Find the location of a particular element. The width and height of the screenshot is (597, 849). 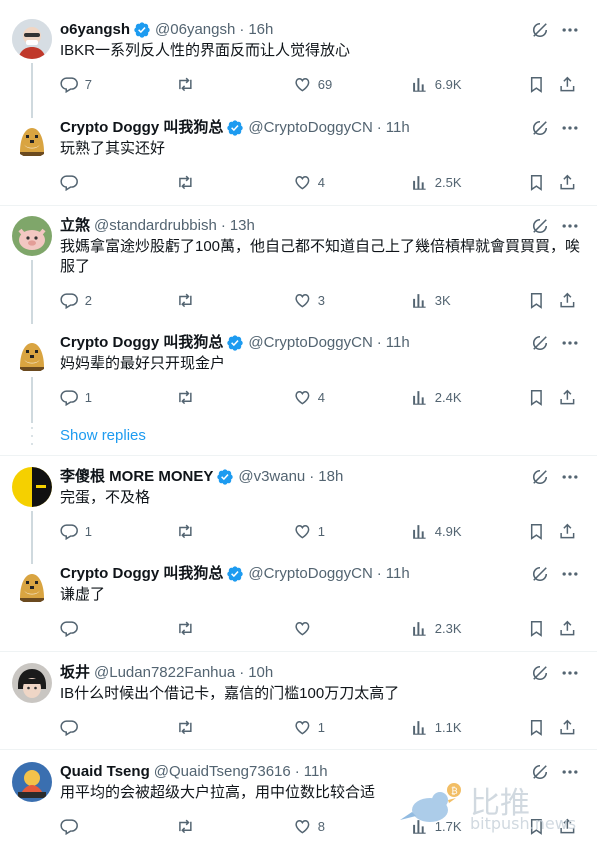

user-handle: @06yangsh is located at coordinates (195, 30).